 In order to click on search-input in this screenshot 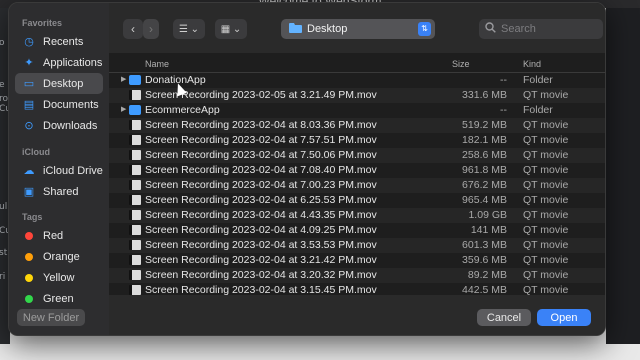, I will do `click(549, 29)`.